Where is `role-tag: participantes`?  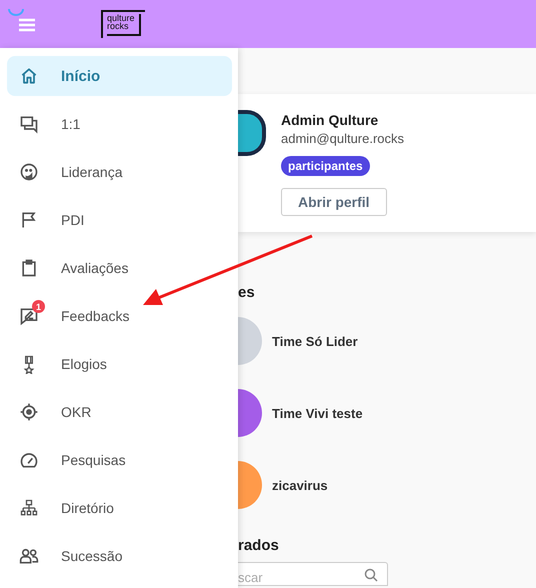 role-tag: participantes is located at coordinates (325, 166).